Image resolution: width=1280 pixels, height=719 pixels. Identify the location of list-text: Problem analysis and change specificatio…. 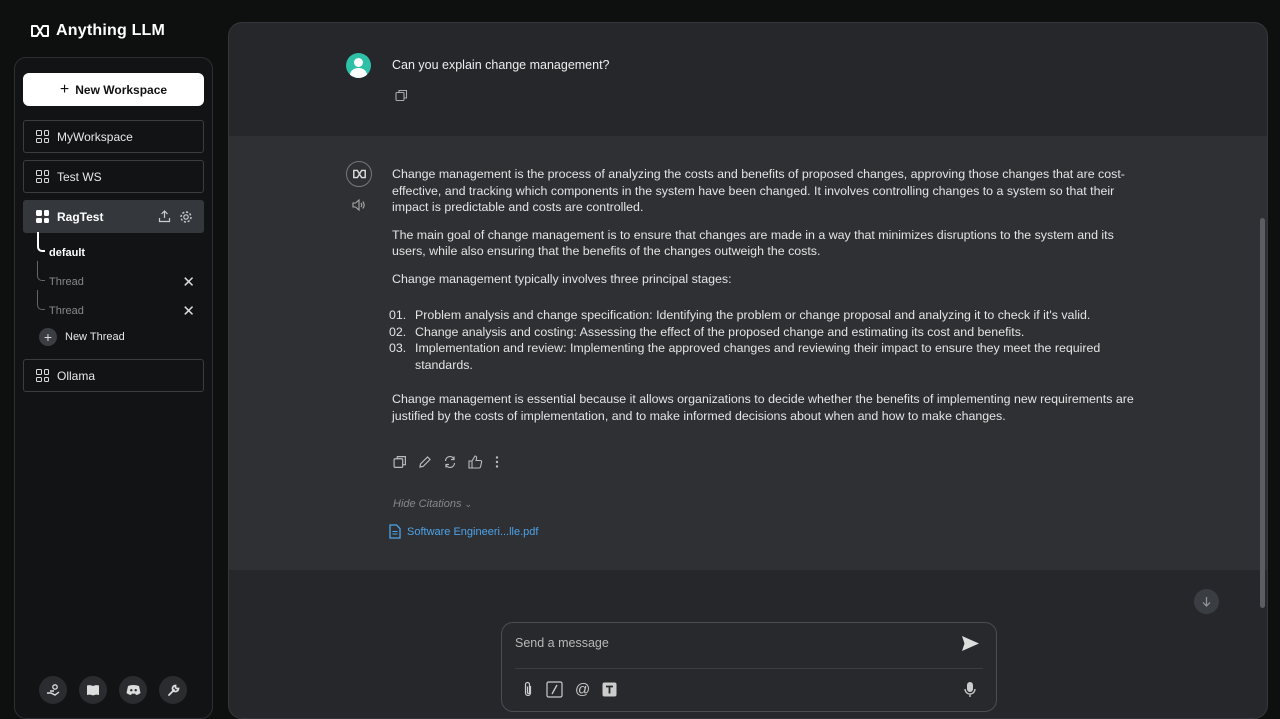
(753, 315).